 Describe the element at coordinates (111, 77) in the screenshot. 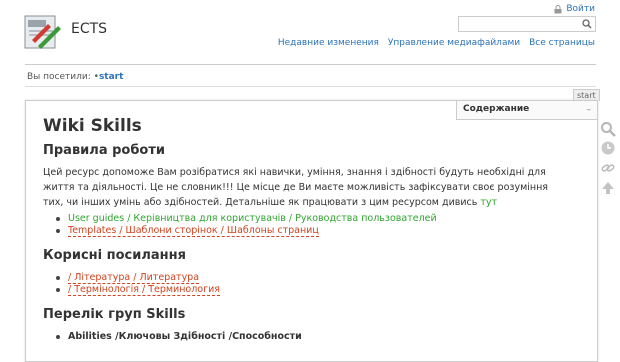

I see `breadcrumb-item-start: start` at that location.